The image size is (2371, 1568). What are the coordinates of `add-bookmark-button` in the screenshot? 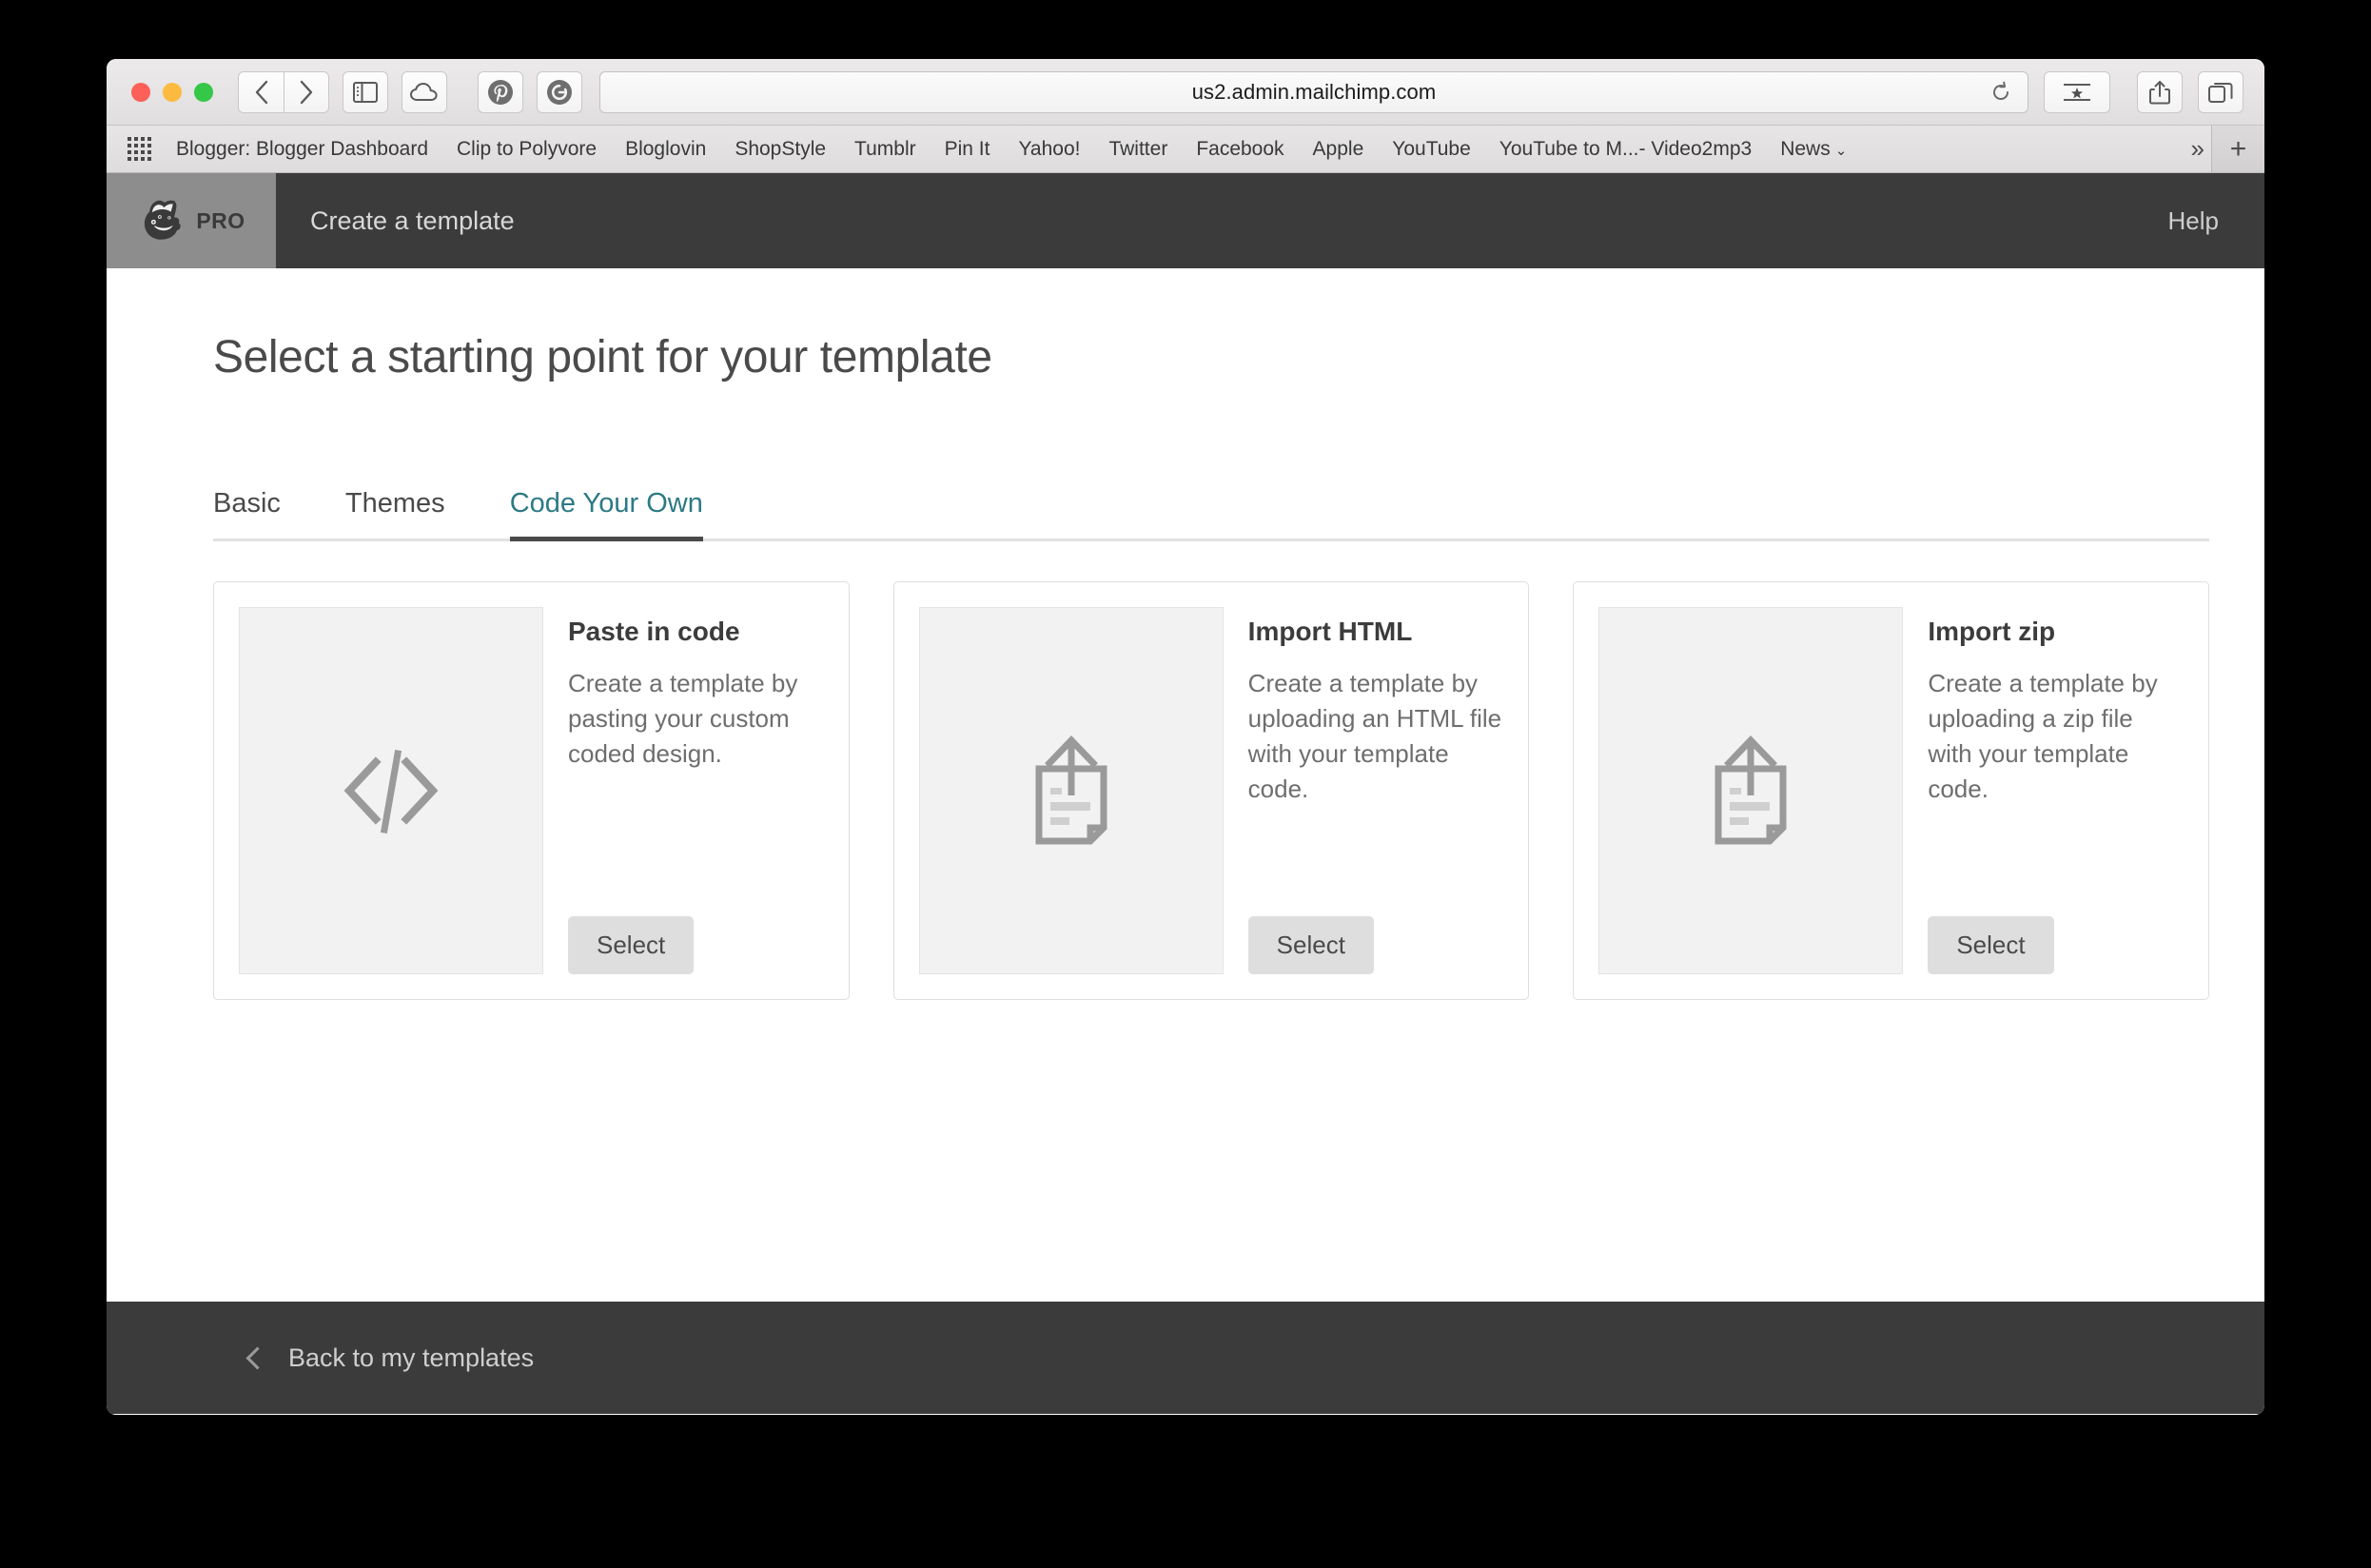 It's located at (2077, 91).